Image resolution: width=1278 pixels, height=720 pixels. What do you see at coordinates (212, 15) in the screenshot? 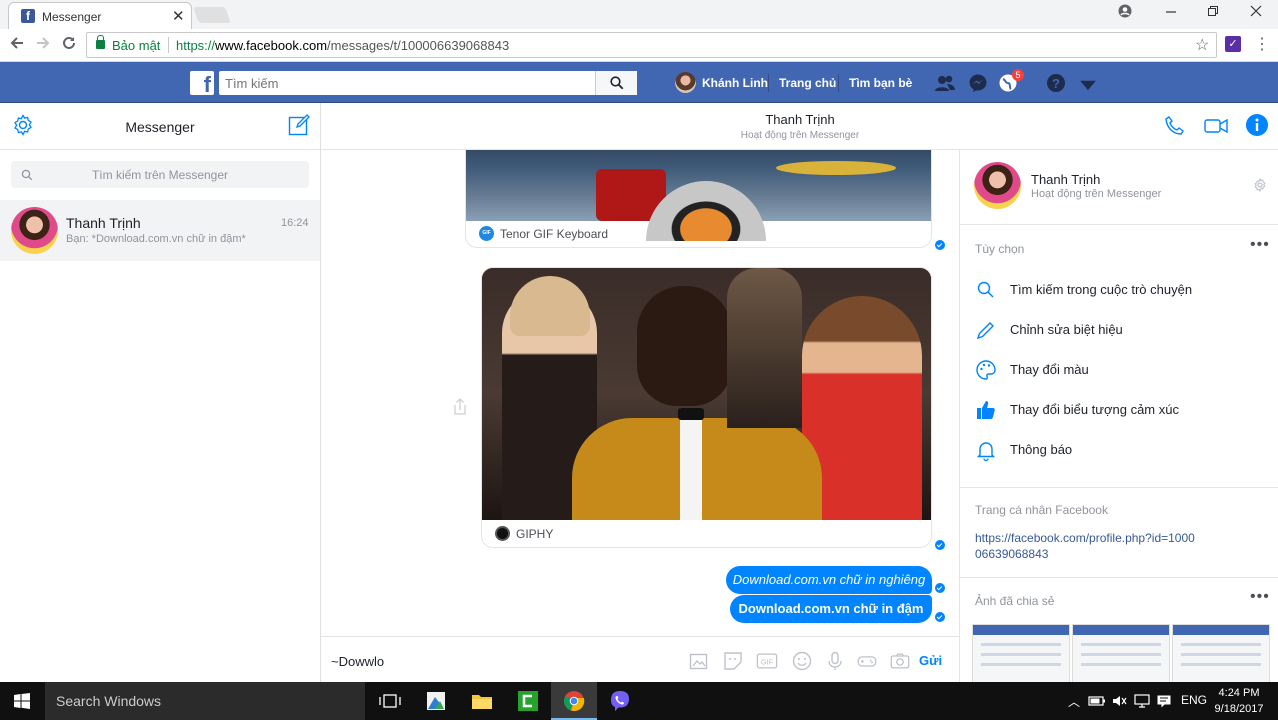
I see `new-tab-button` at bounding box center [212, 15].